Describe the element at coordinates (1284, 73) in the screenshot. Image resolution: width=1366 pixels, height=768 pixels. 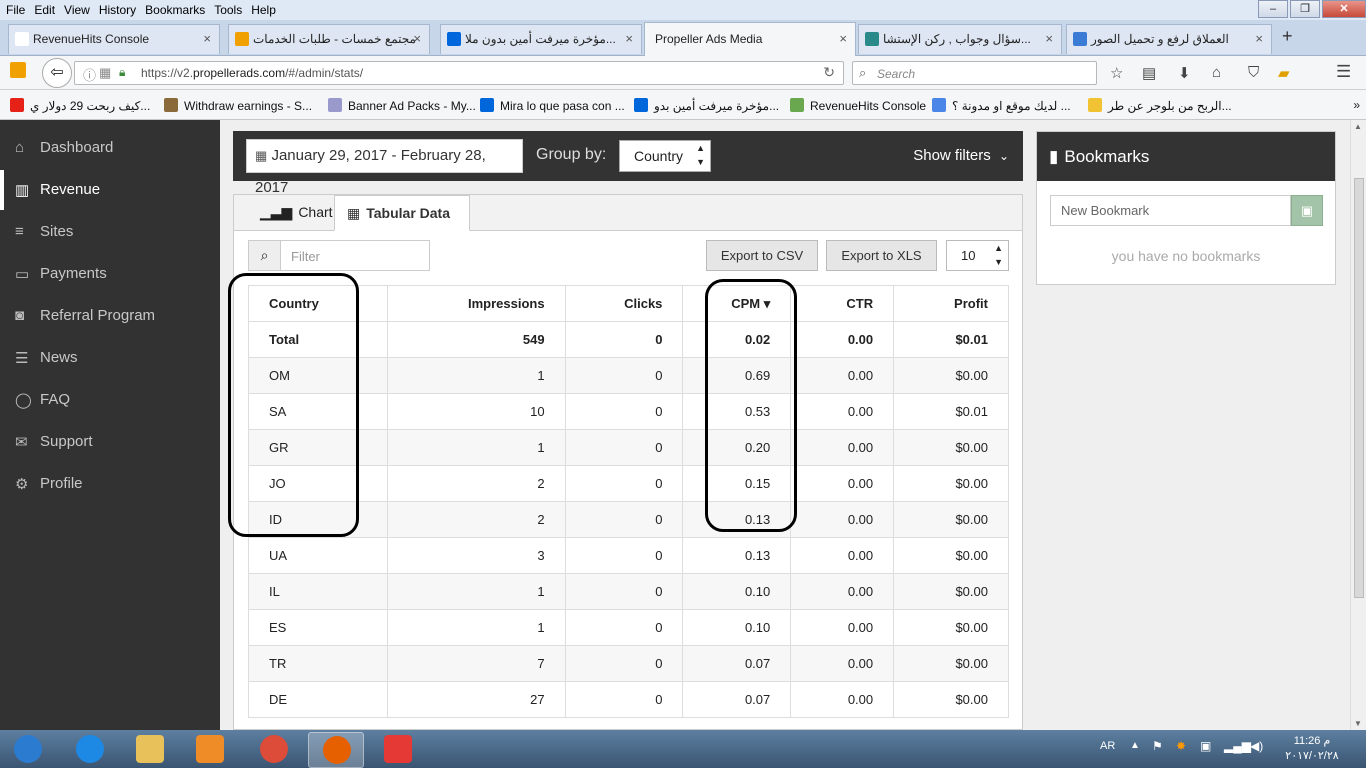
I see `extension-icon: ▰` at that location.